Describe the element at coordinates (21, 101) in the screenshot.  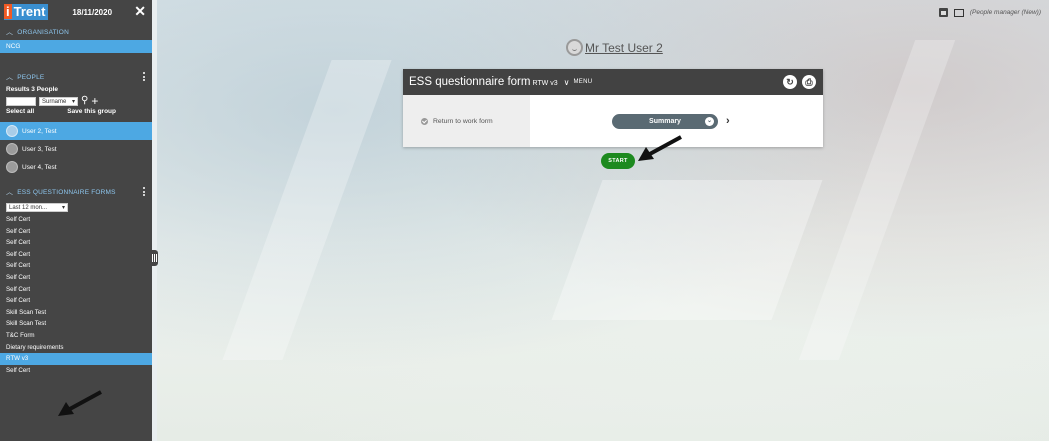
I see `people-search-input` at that location.